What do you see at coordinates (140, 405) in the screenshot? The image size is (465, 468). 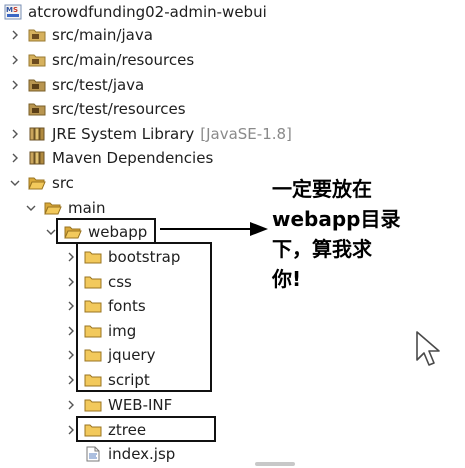 I see `item-label: WEB-INF` at bounding box center [140, 405].